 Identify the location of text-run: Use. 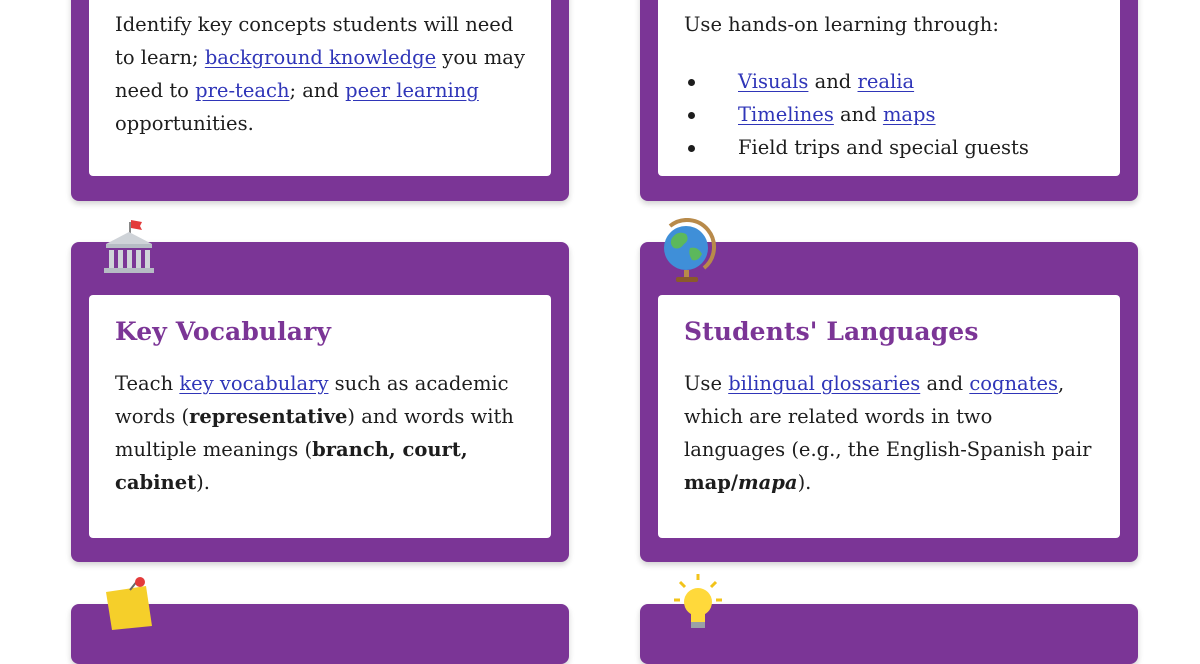
(706, 383).